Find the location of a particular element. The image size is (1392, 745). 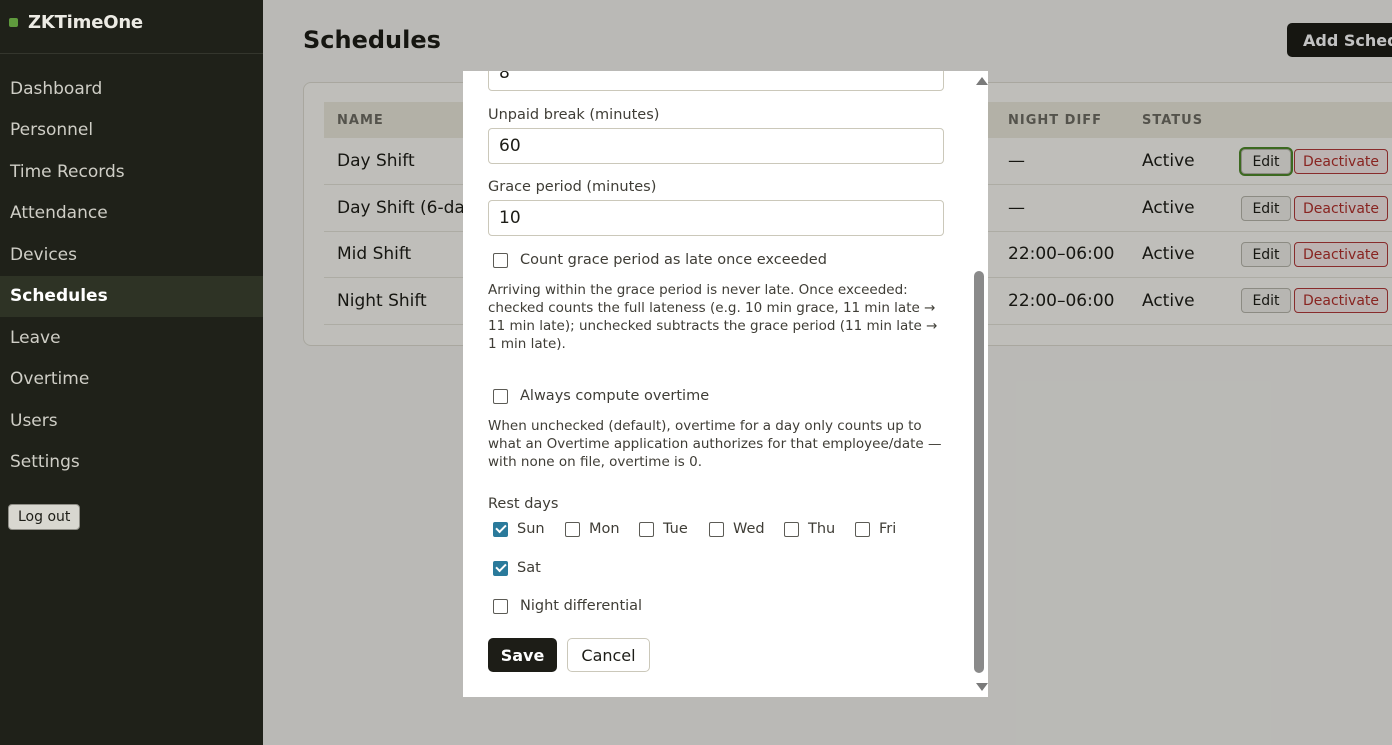

rest-day-label: Sat is located at coordinates (529, 568).